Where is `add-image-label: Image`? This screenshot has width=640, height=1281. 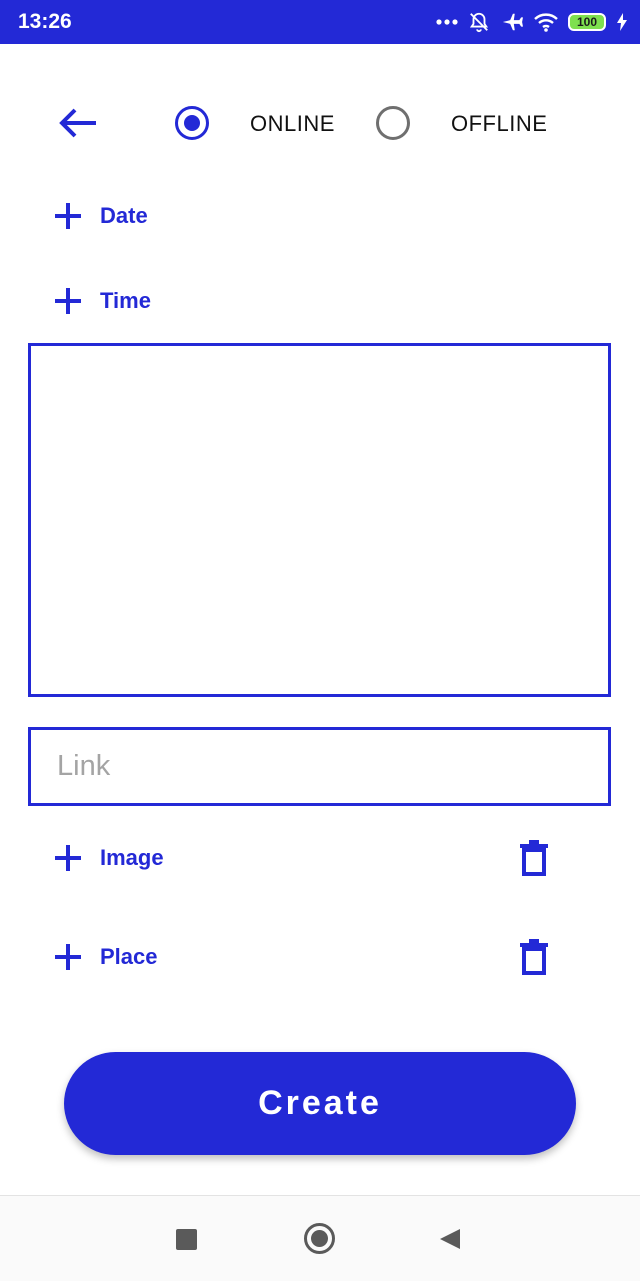
add-image-label: Image is located at coordinates (132, 857).